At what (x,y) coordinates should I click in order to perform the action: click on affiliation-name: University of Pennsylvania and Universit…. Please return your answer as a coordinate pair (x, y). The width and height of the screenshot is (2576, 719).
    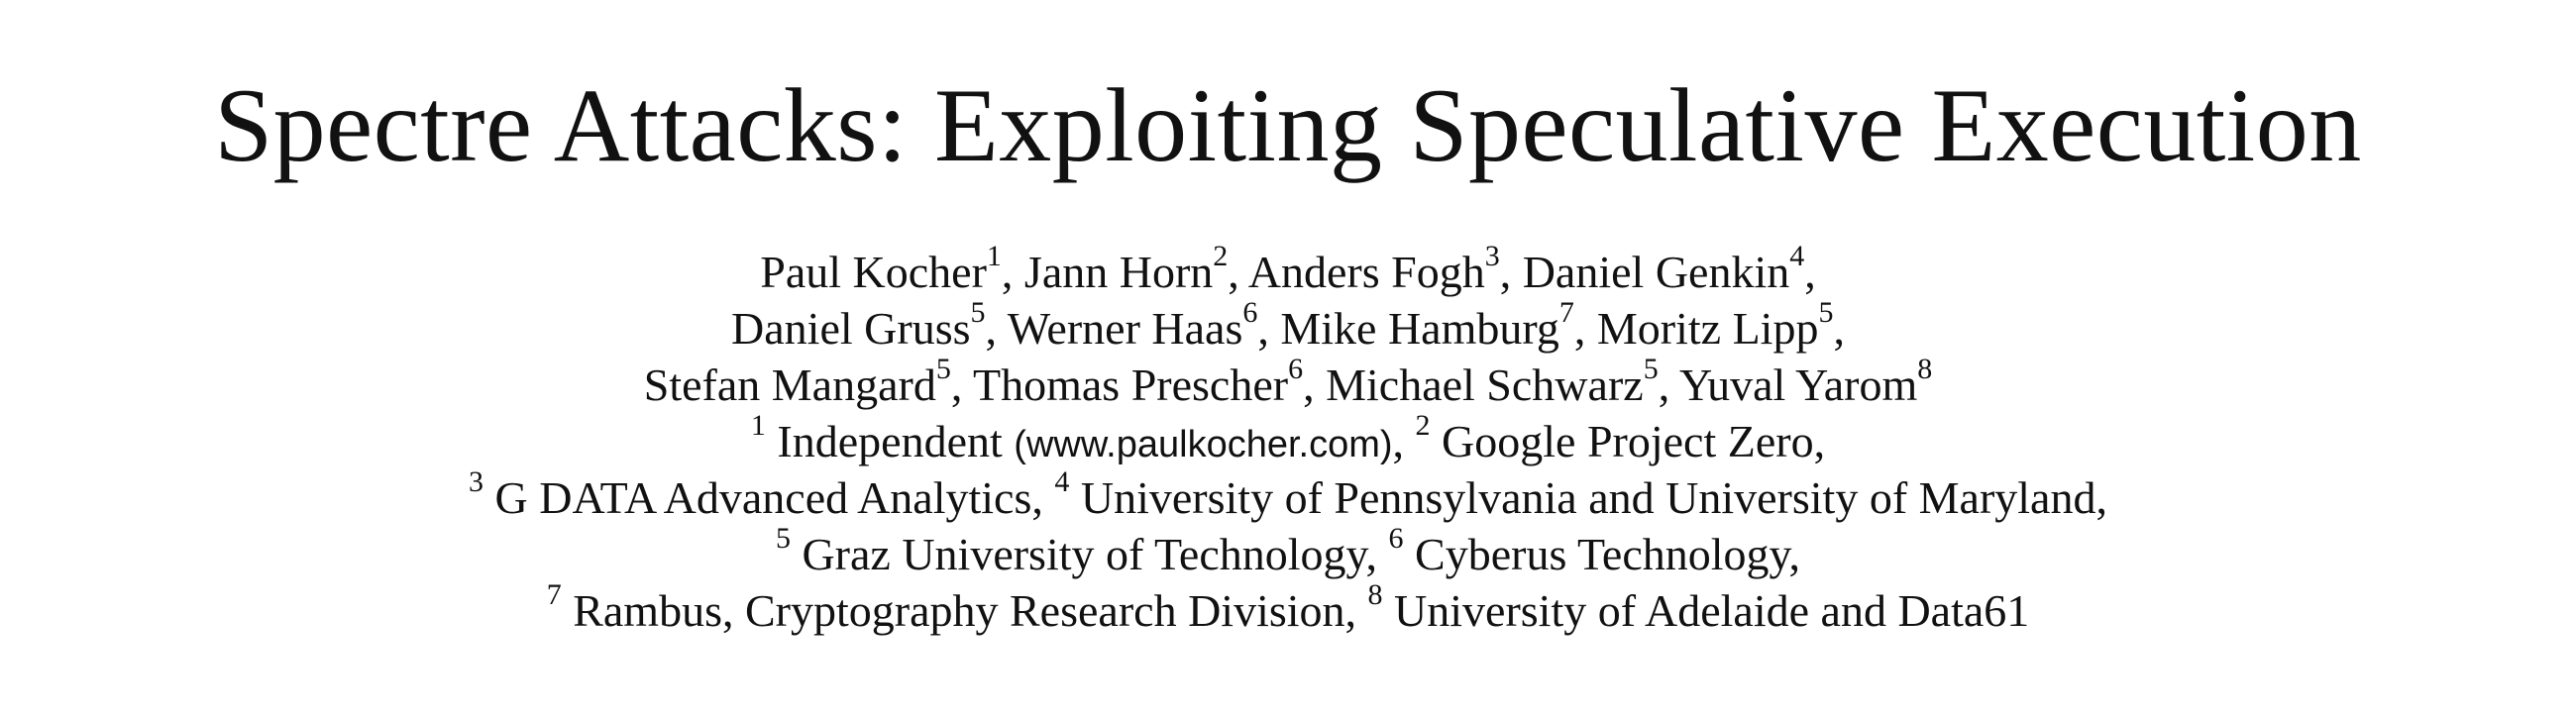
    Looking at the image, I should click on (1588, 497).